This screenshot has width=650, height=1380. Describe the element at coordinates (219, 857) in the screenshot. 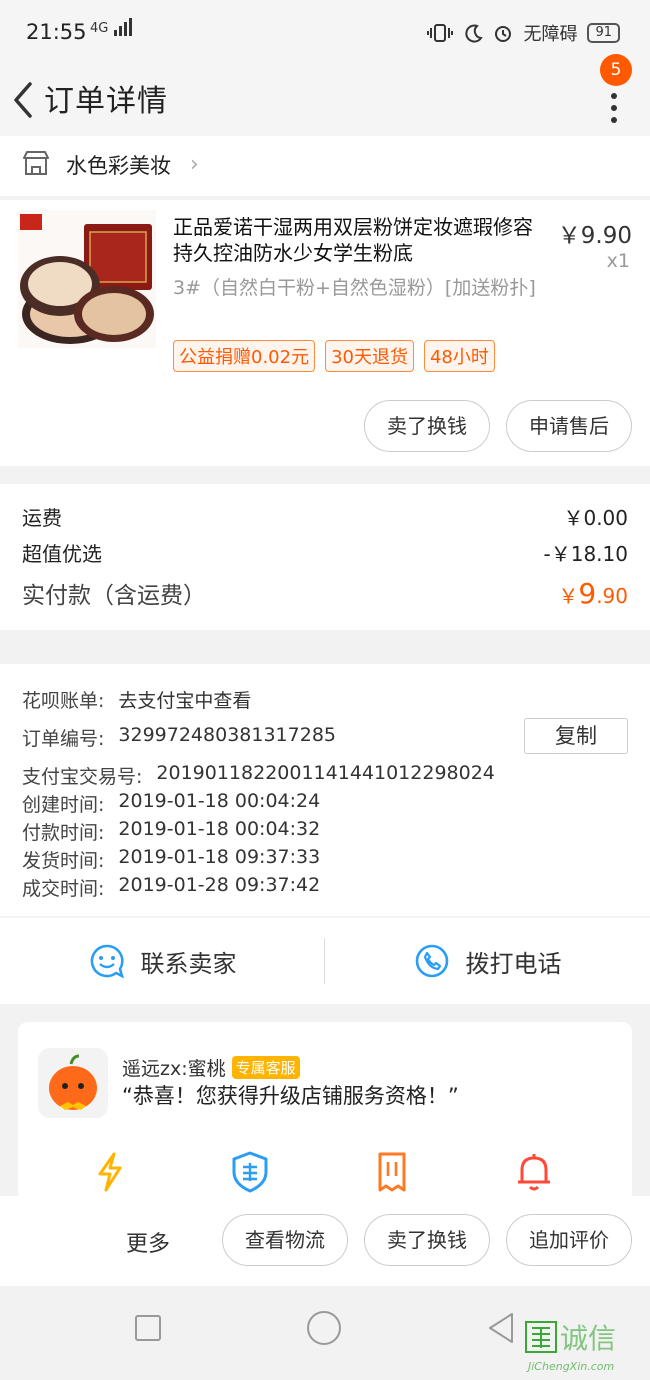

I see `shipped-time: 2019-01-18 09:37:33` at that location.